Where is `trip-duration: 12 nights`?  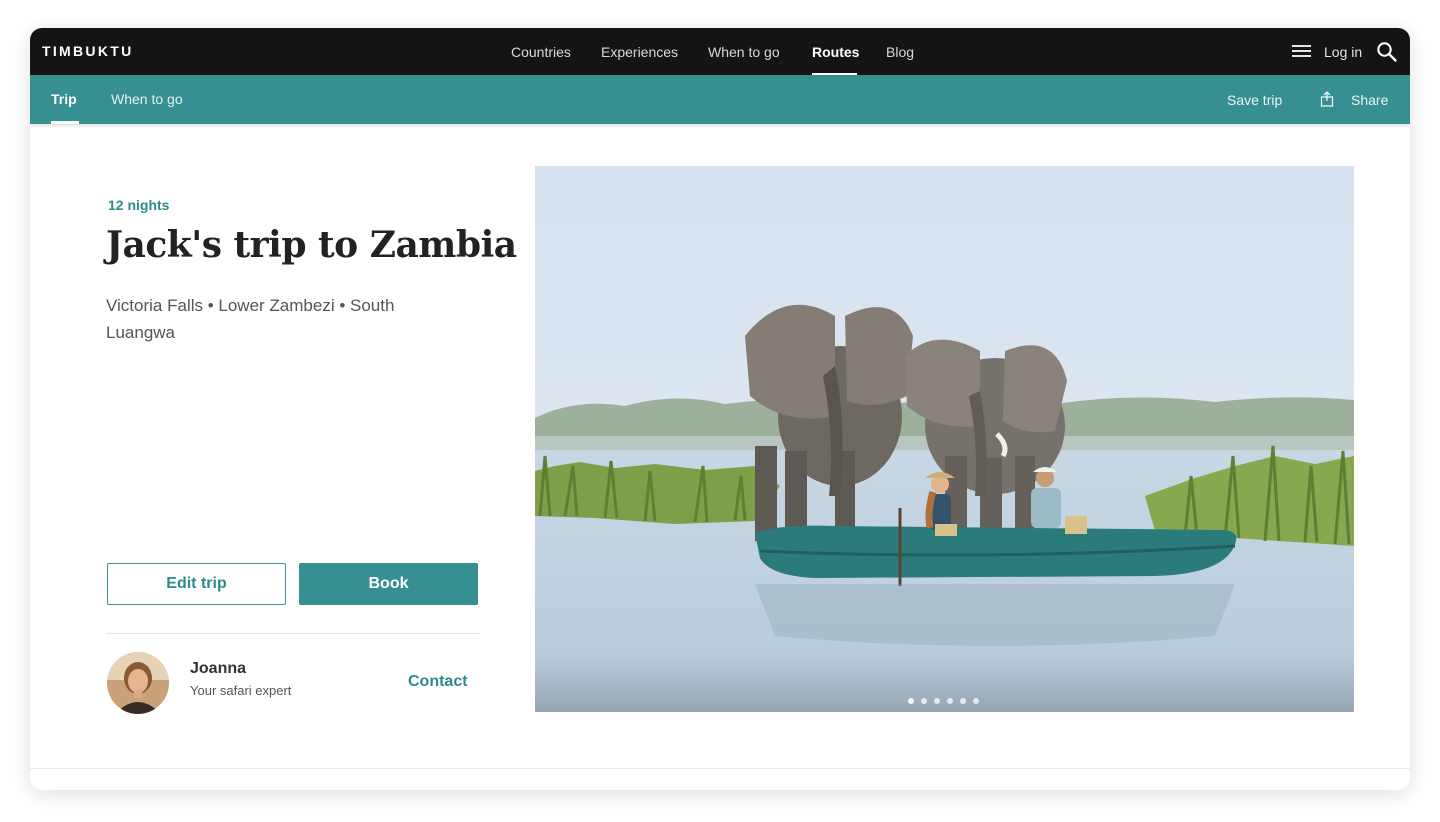
trip-duration: 12 nights is located at coordinates (139, 205).